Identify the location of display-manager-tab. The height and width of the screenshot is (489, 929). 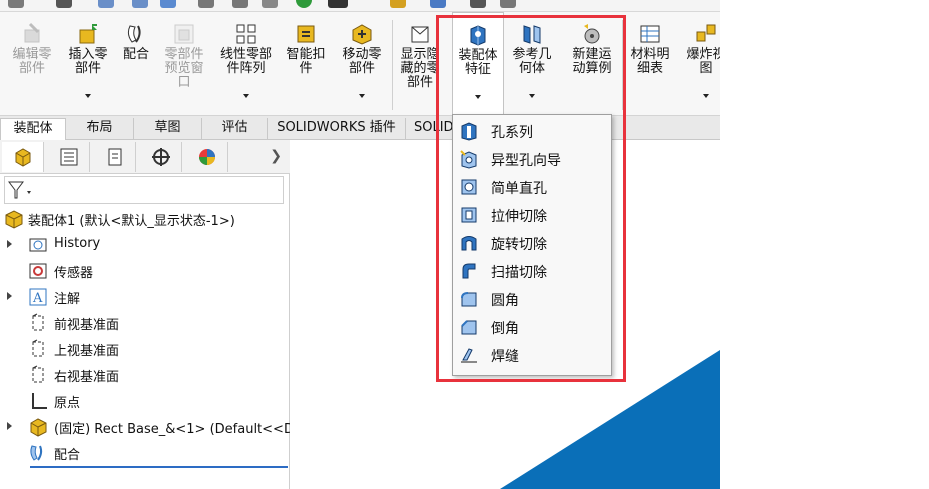
(207, 157).